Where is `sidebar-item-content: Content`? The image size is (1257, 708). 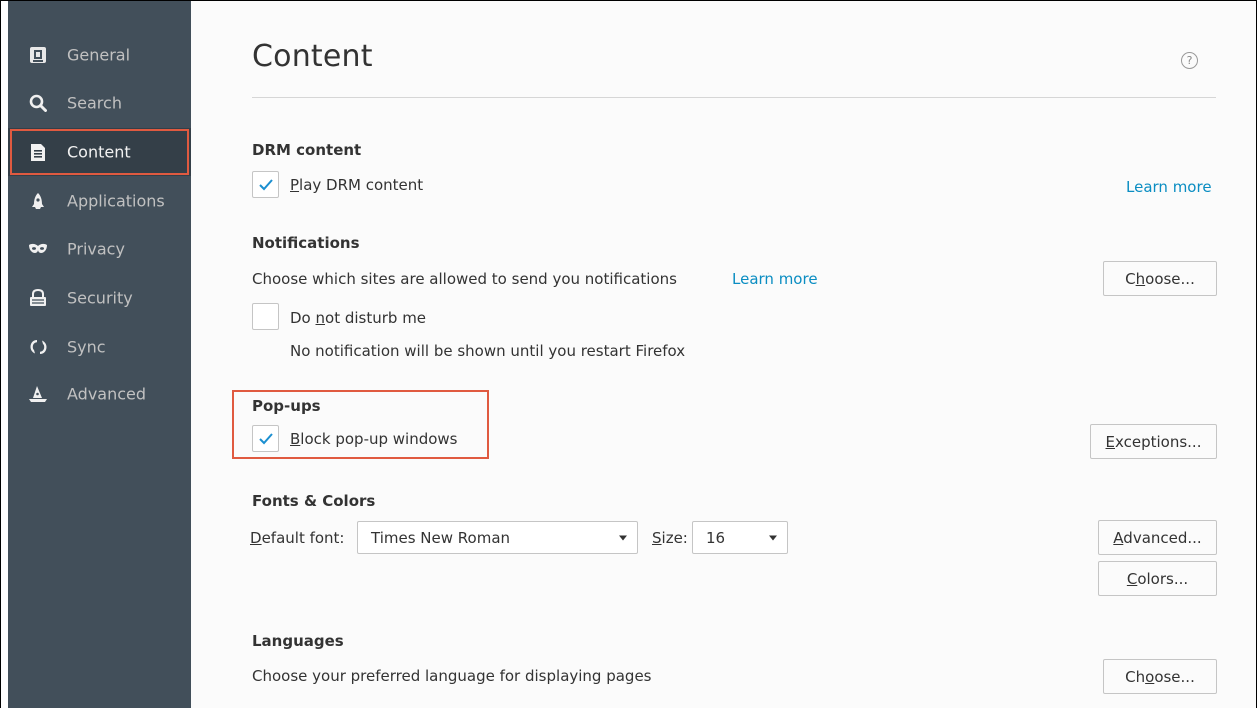 sidebar-item-content: Content is located at coordinates (99, 152).